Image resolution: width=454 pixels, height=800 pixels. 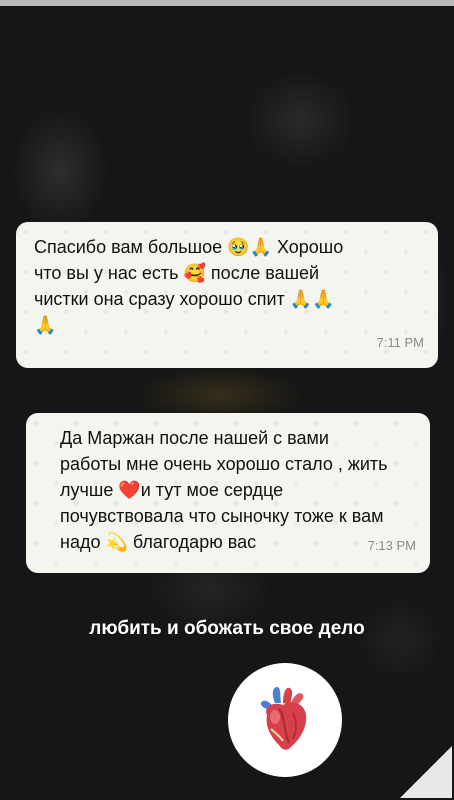 I want to click on message-time-2: 7:13 PM, so click(x=391, y=545).